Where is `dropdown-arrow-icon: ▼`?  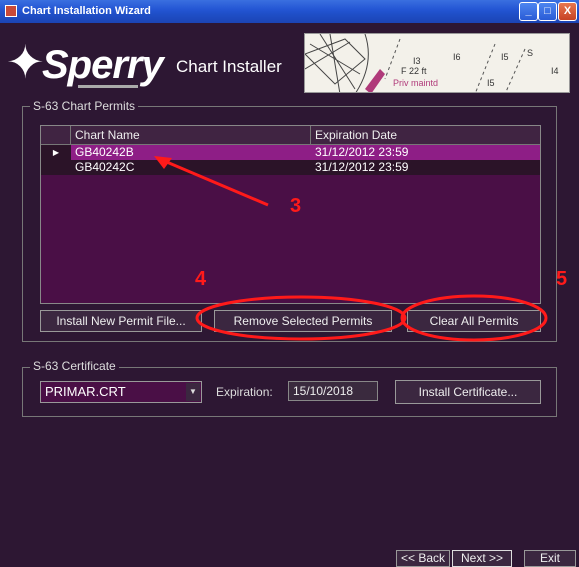
dropdown-arrow-icon: ▼ is located at coordinates (193, 392).